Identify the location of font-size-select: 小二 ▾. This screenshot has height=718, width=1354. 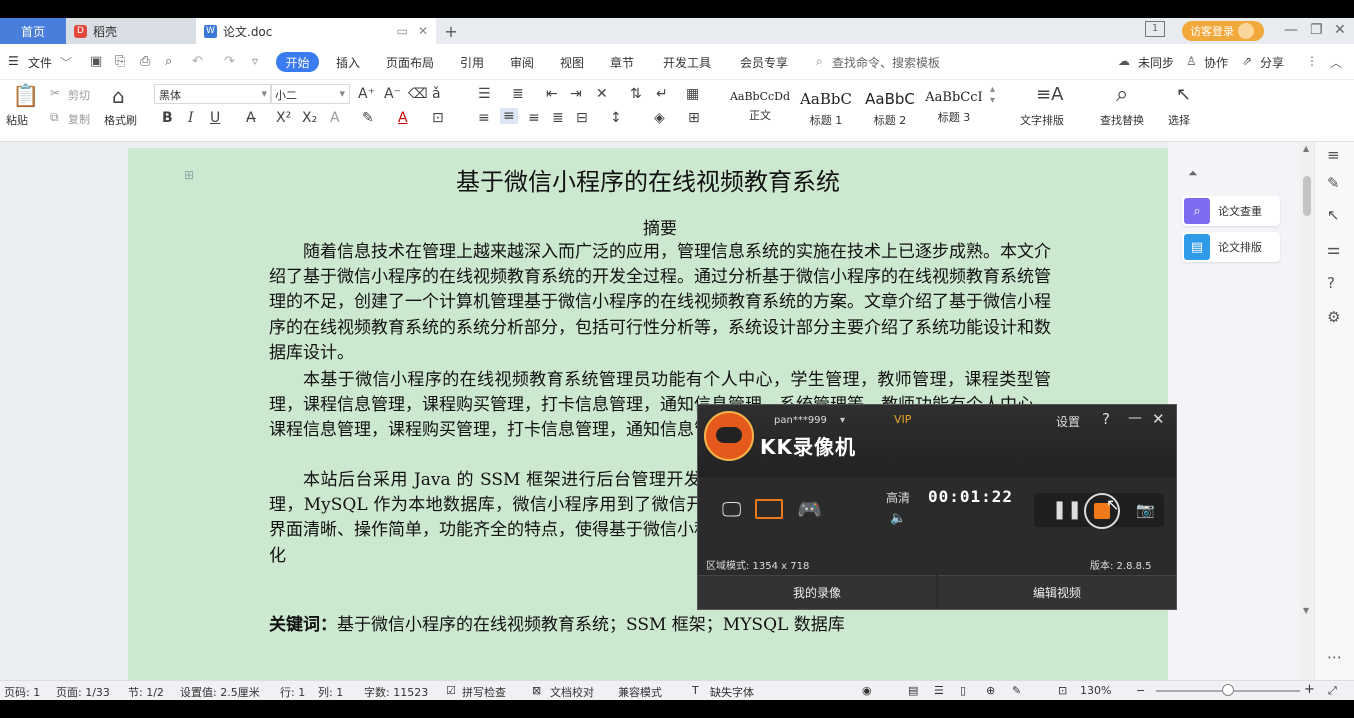
(310, 94).